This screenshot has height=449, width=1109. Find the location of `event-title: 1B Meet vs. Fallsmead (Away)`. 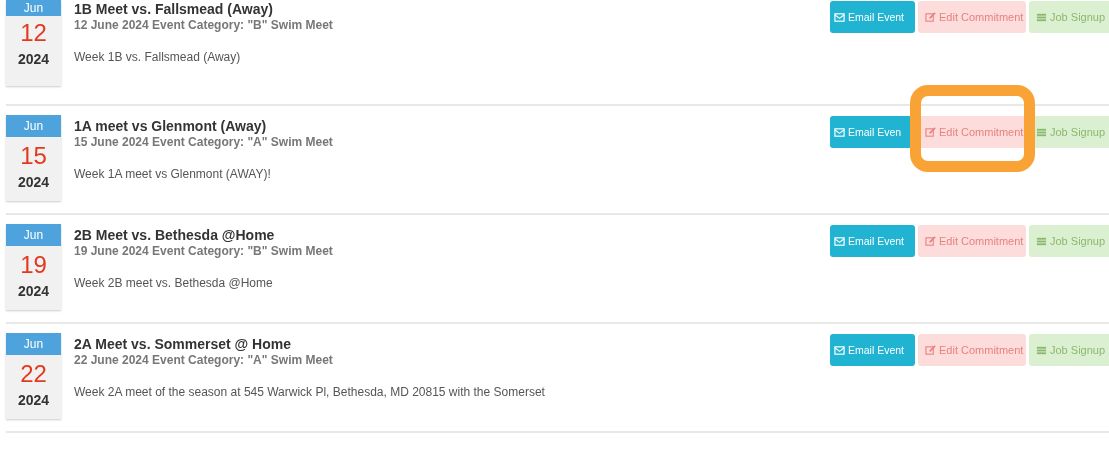

event-title: 1B Meet vs. Fallsmead (Away) is located at coordinates (174, 9).